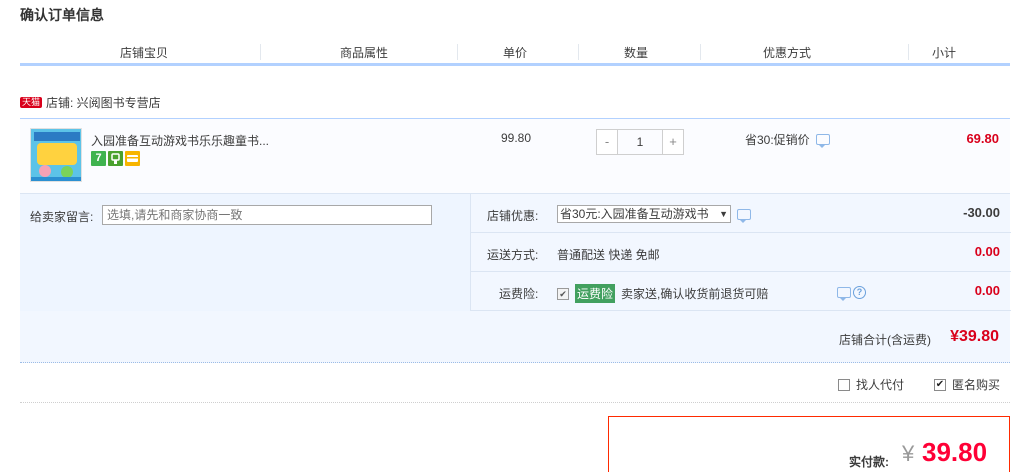  Describe the element at coordinates (987, 251) in the screenshot. I see `shipping-amount: 0.00` at that location.